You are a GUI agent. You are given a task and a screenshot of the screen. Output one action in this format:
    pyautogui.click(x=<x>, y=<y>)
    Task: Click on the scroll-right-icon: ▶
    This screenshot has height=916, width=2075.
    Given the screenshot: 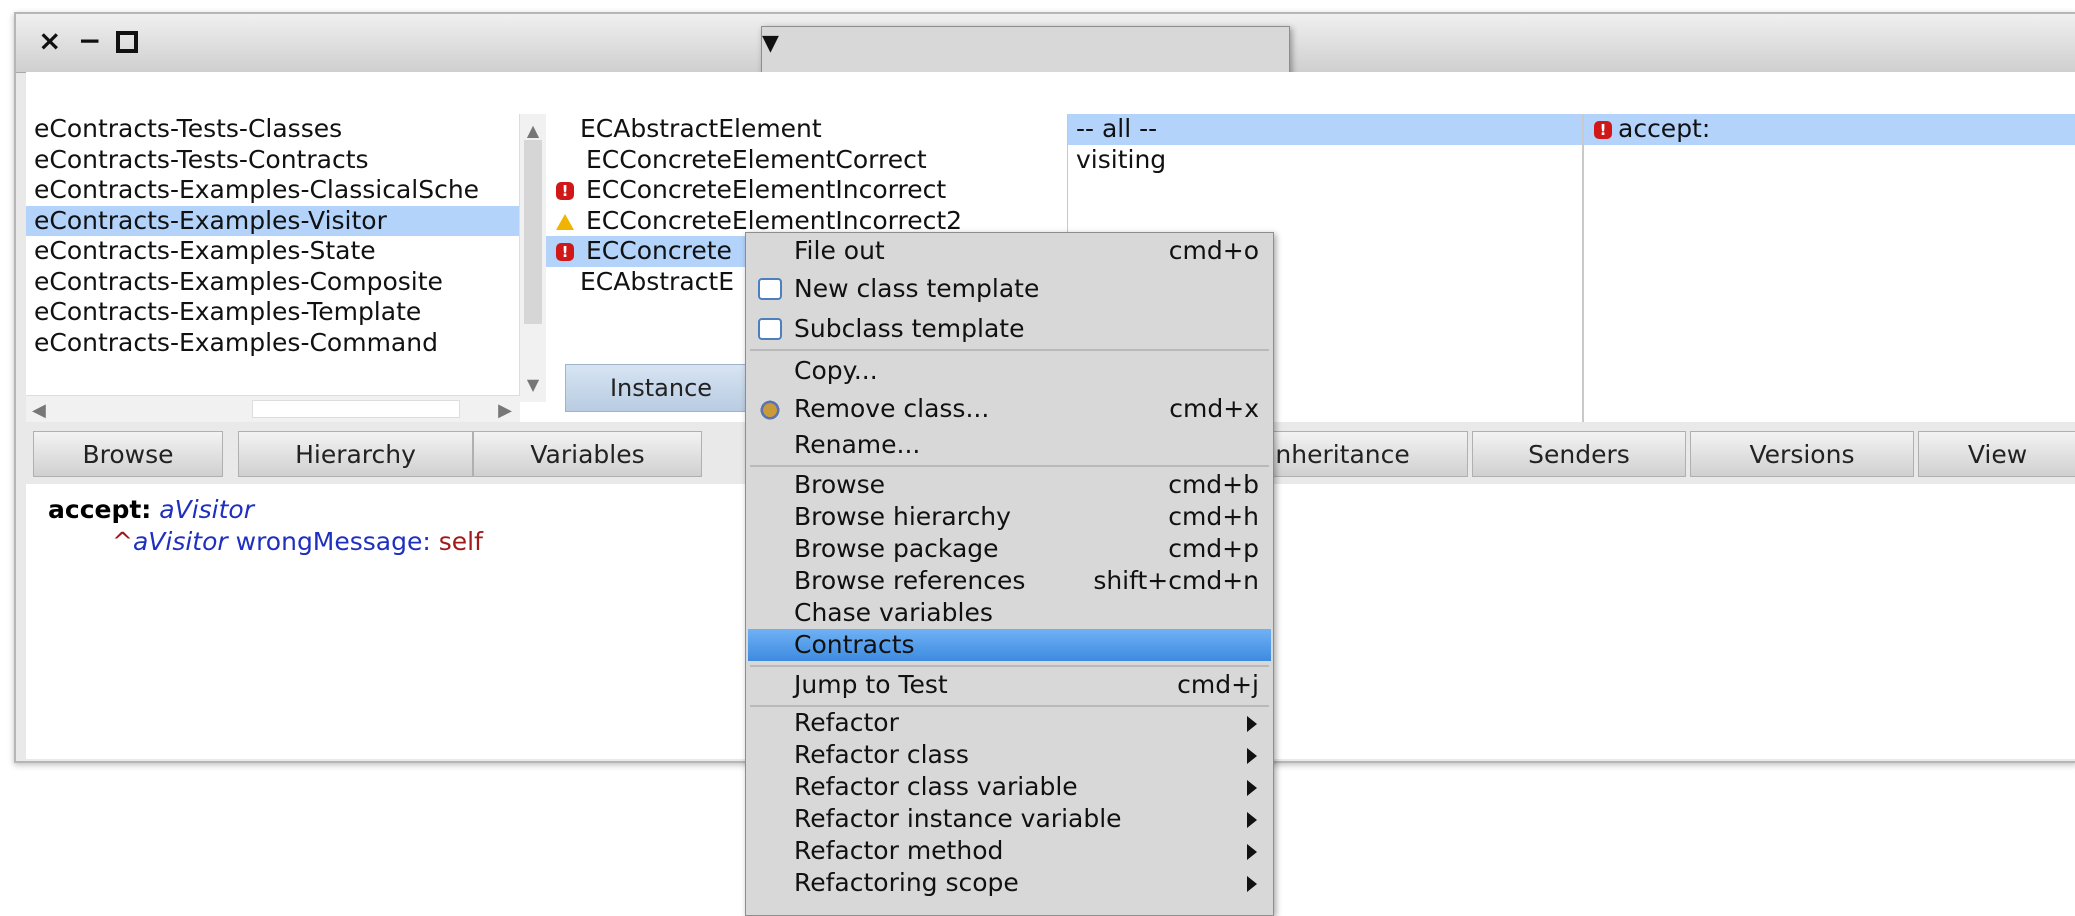 What is the action you would take?
    pyautogui.click(x=505, y=409)
    